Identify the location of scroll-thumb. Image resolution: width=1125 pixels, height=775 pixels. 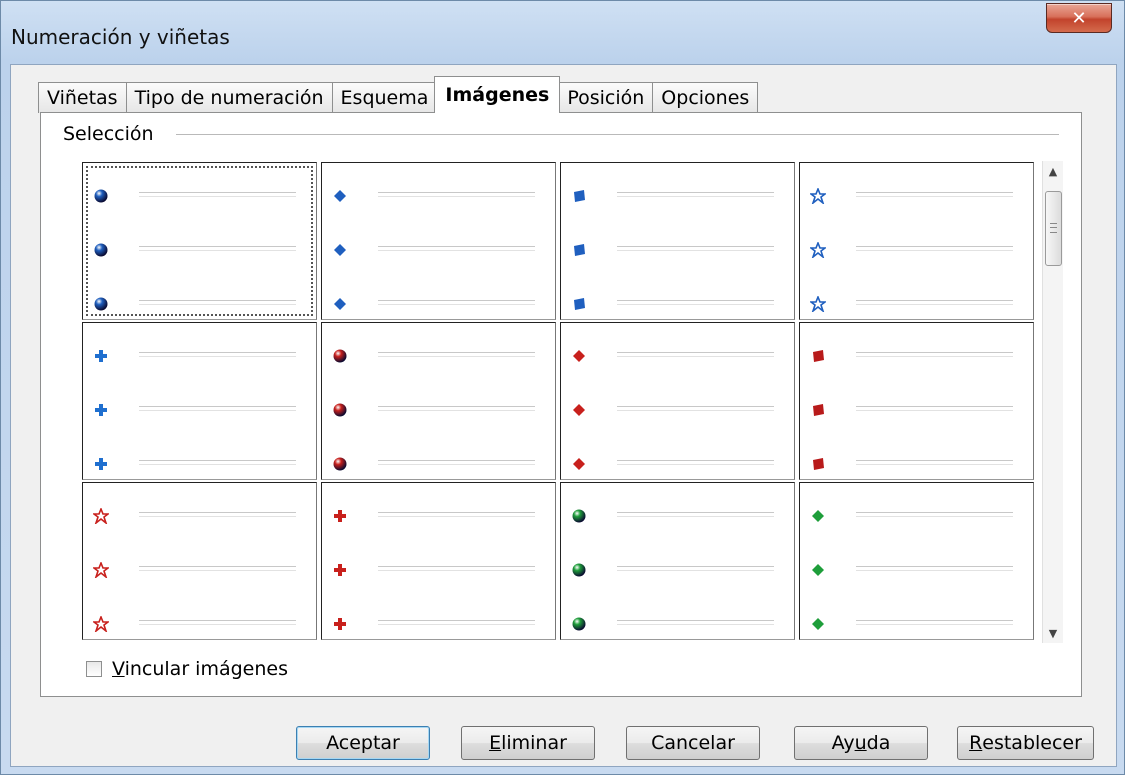
(1053, 228).